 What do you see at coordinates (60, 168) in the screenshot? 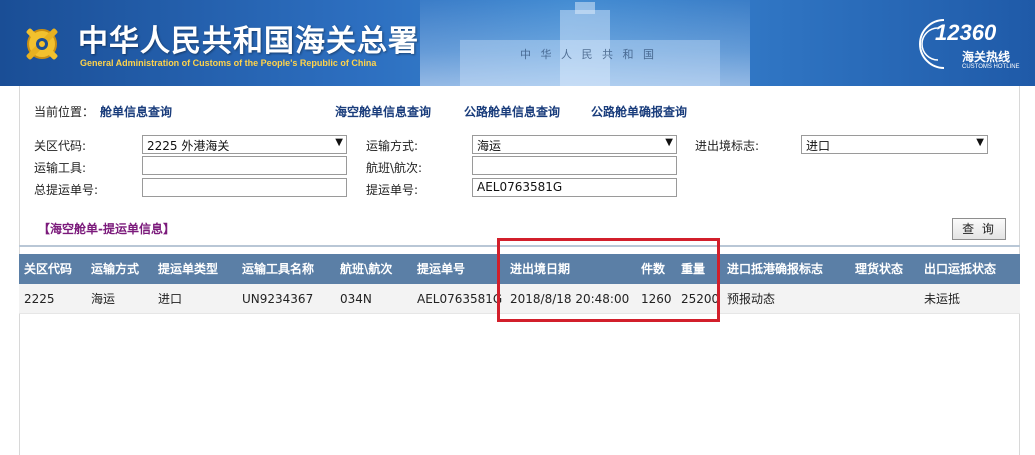
I see `vehicle-label: 运输工具:` at bounding box center [60, 168].